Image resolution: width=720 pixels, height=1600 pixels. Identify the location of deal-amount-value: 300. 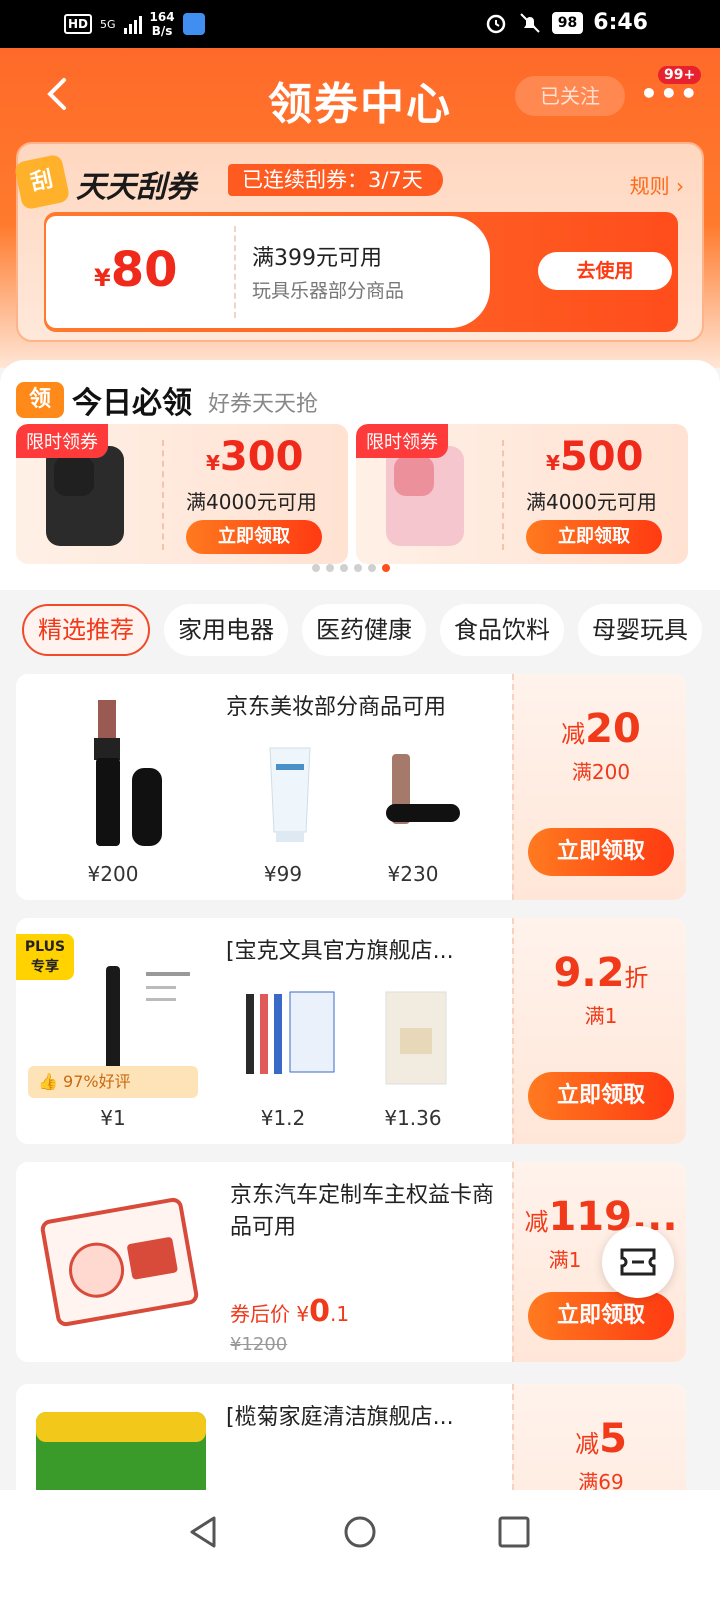
(261, 457).